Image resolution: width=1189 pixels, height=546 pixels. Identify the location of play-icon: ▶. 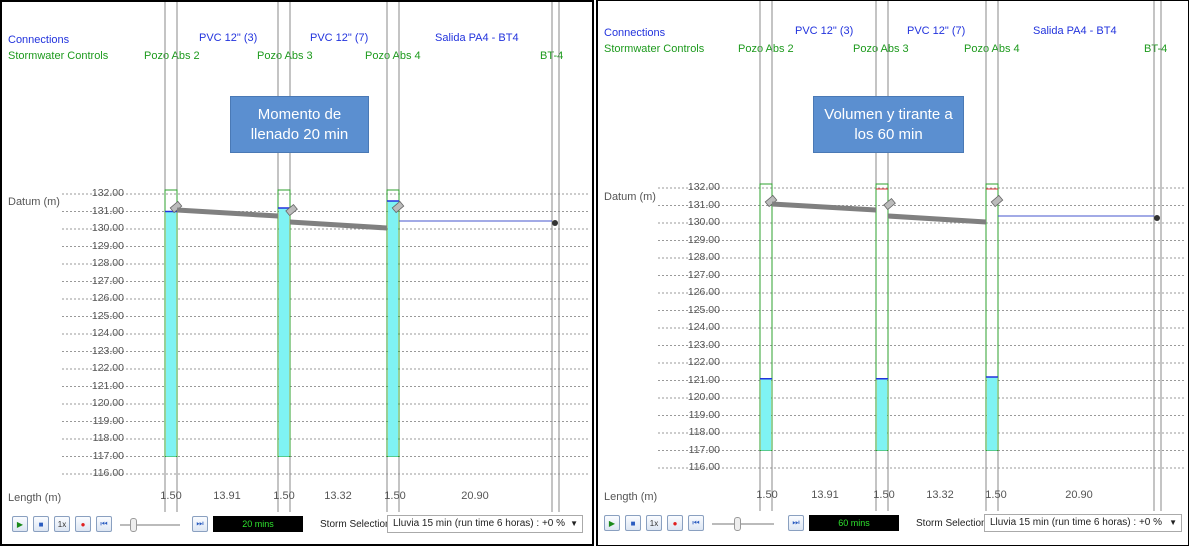
(612, 523).